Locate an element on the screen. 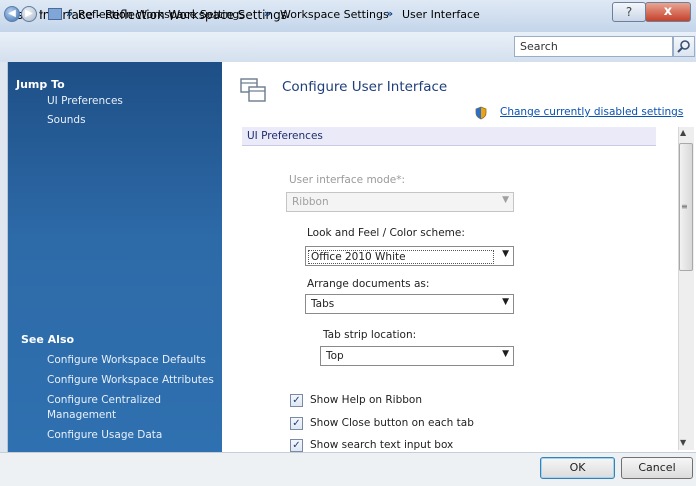  scroll-down-arrow-icon: ▼ is located at coordinates (683, 442).